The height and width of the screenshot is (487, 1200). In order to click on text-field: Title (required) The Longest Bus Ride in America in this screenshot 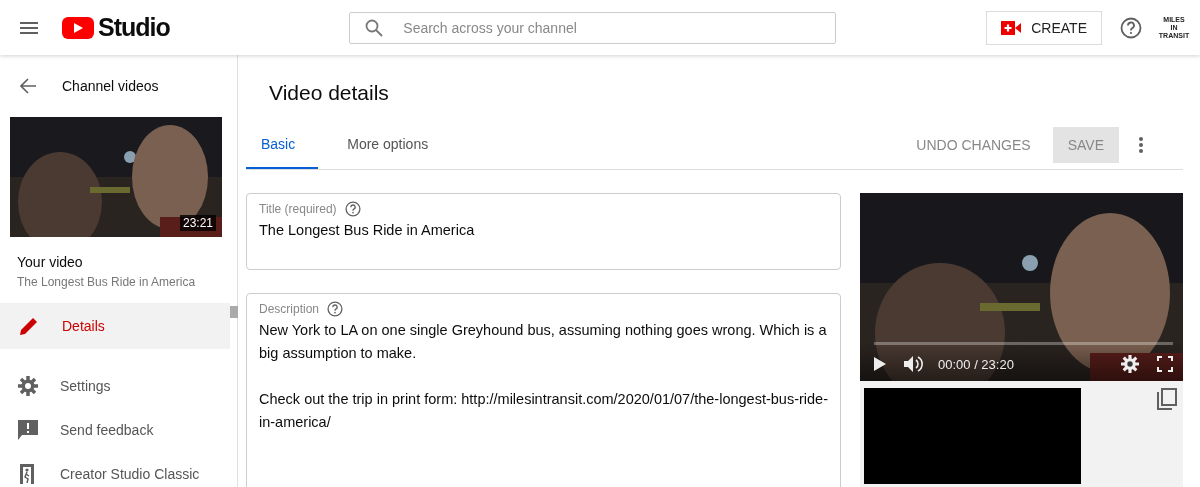, I will do `click(543, 231)`.